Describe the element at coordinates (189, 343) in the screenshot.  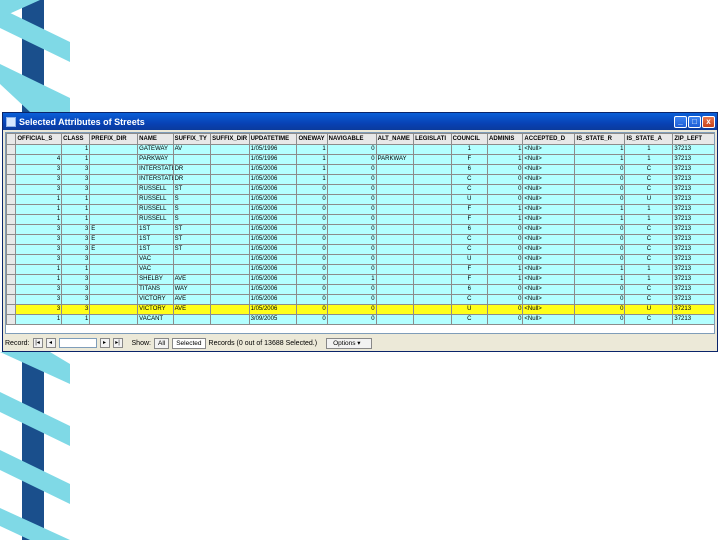
I see `show-selected-button: Selected` at that location.